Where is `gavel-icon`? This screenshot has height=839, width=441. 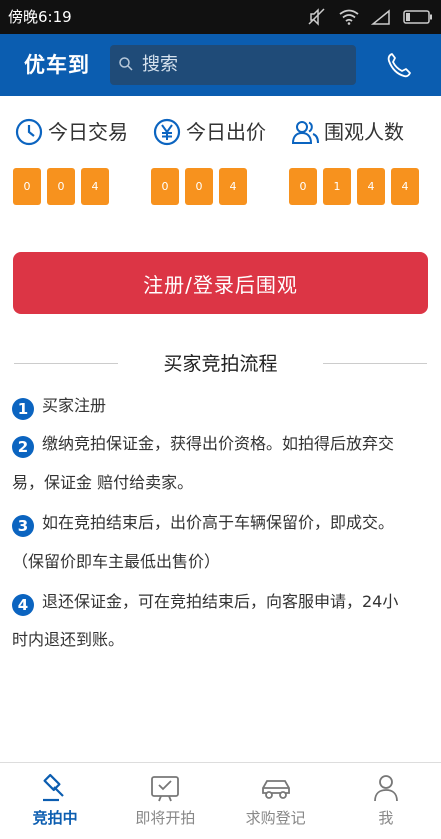 gavel-icon is located at coordinates (53, 787).